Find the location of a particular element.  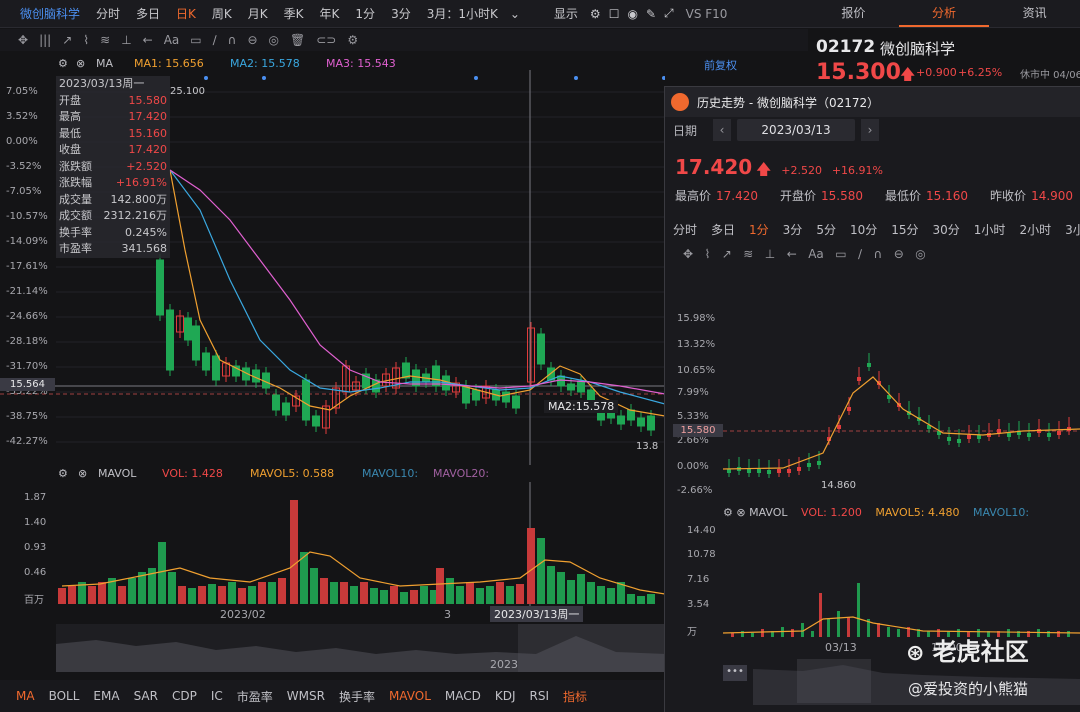

info-row: 成交量 142.800万 is located at coordinates (113, 200).